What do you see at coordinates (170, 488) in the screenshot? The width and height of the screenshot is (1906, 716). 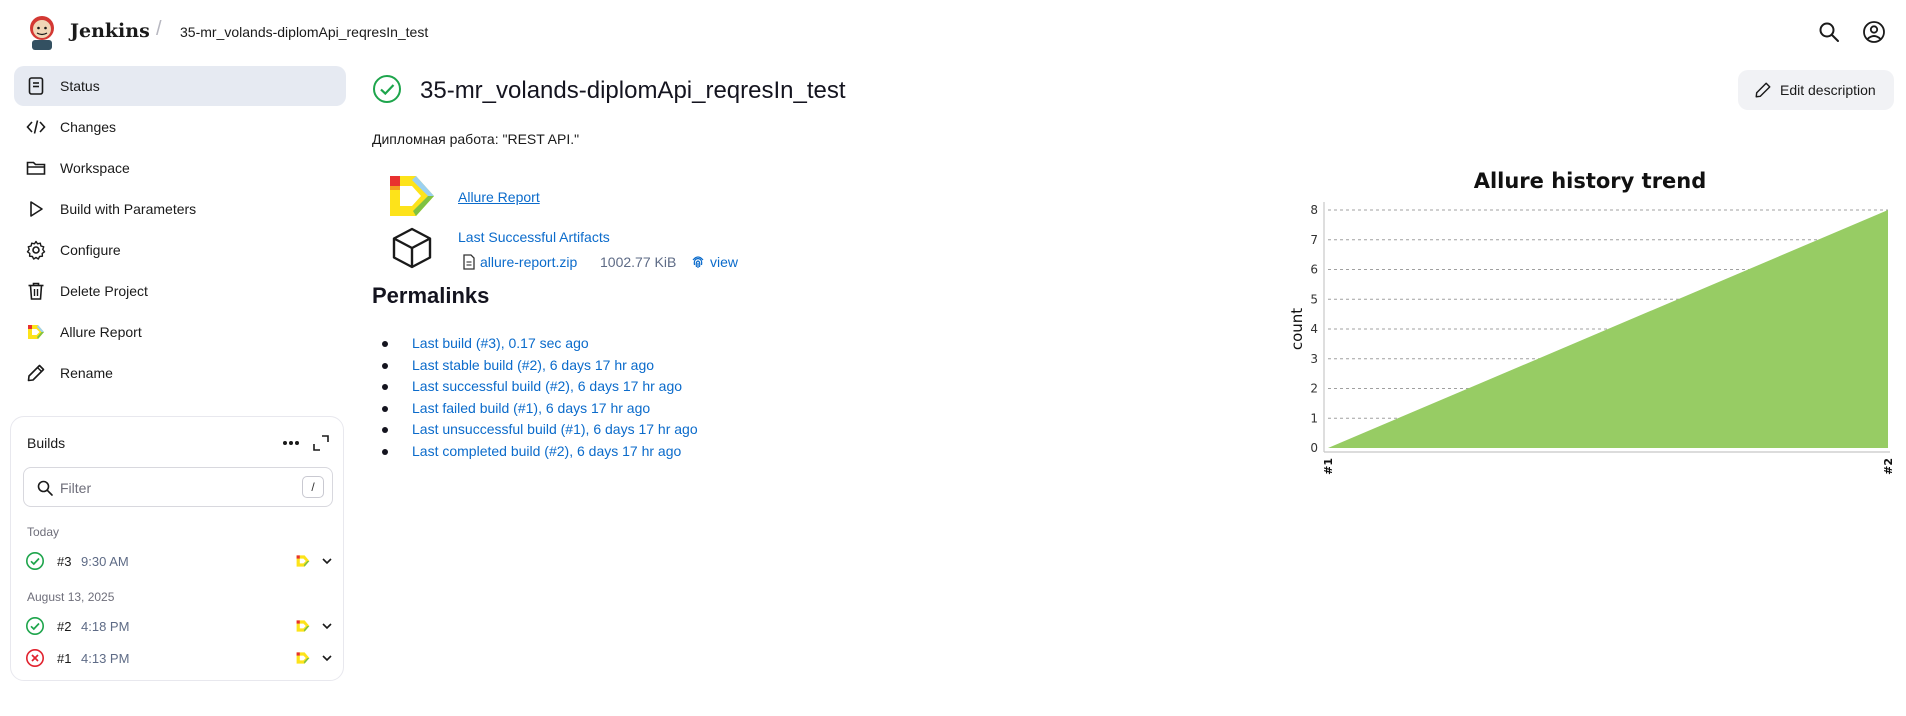 I see `builds-filter-input` at bounding box center [170, 488].